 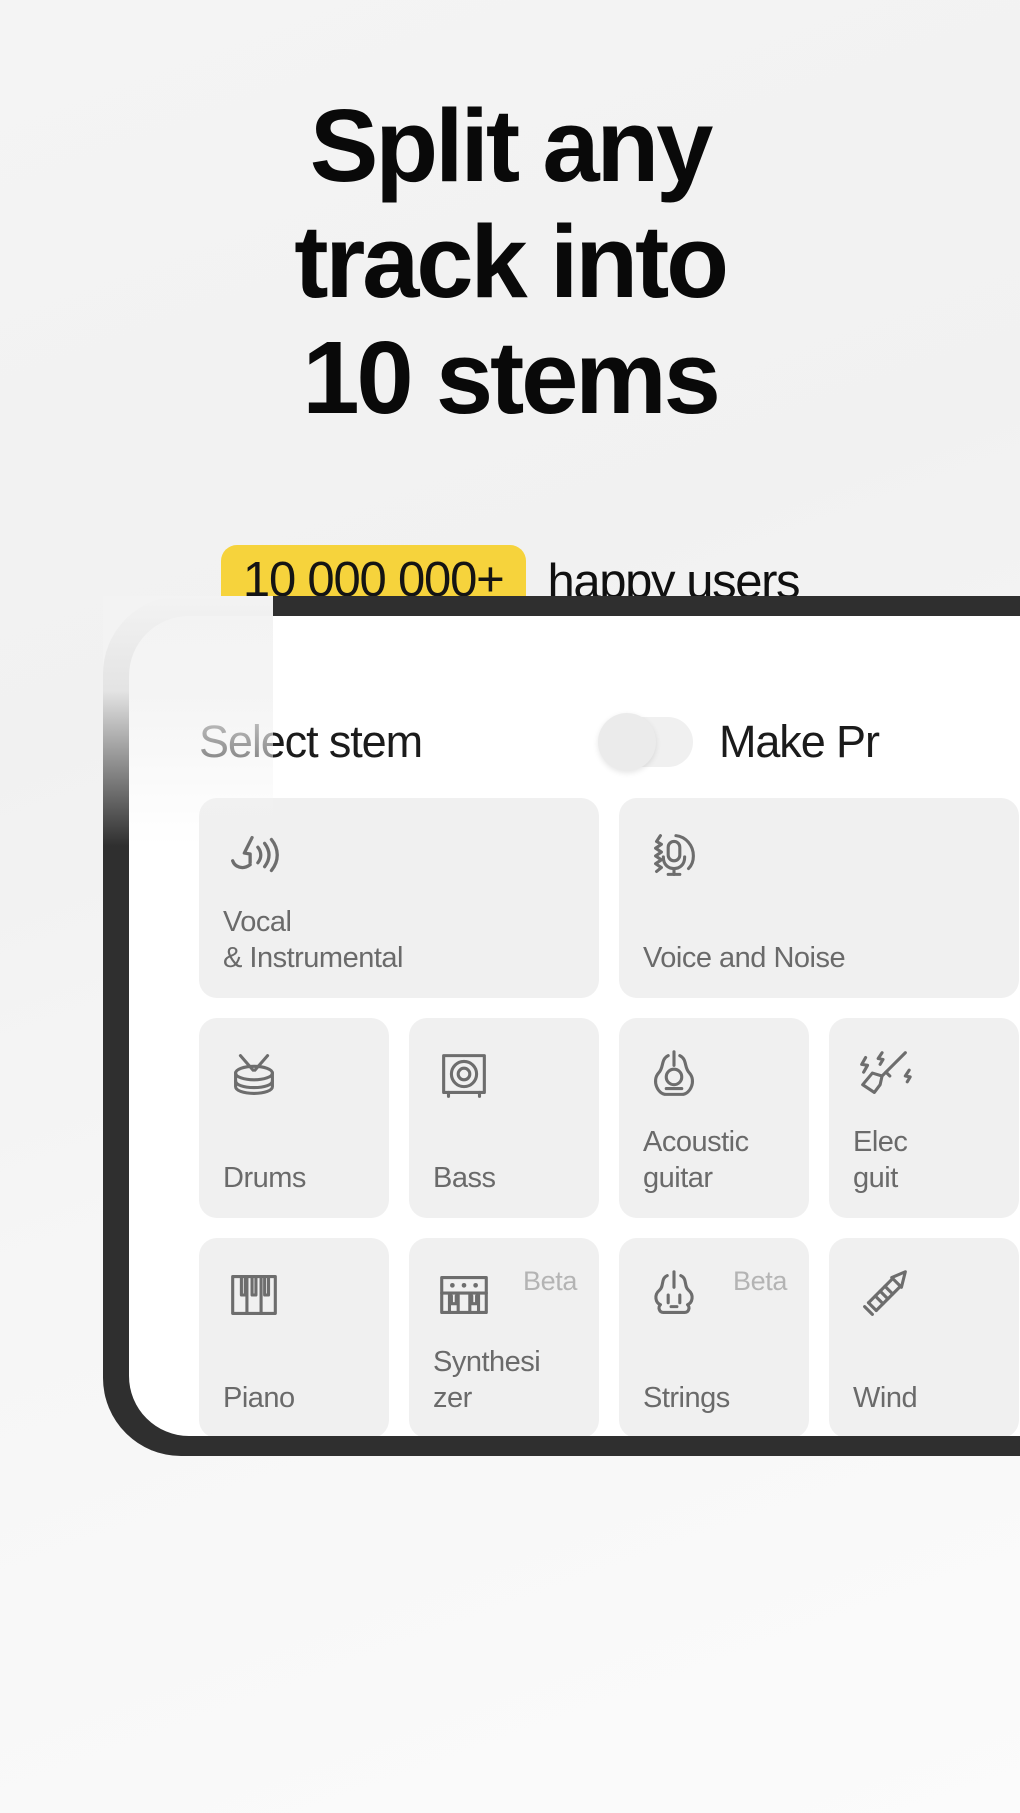 I want to click on stem-tile-winds: Wind, so click(x=924, y=1337).